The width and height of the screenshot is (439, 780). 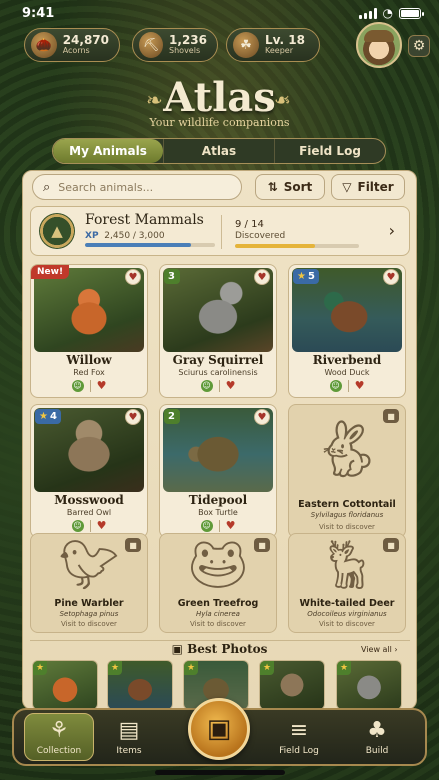 What do you see at coordinates (379, 45) in the screenshot?
I see `avatar` at bounding box center [379, 45].